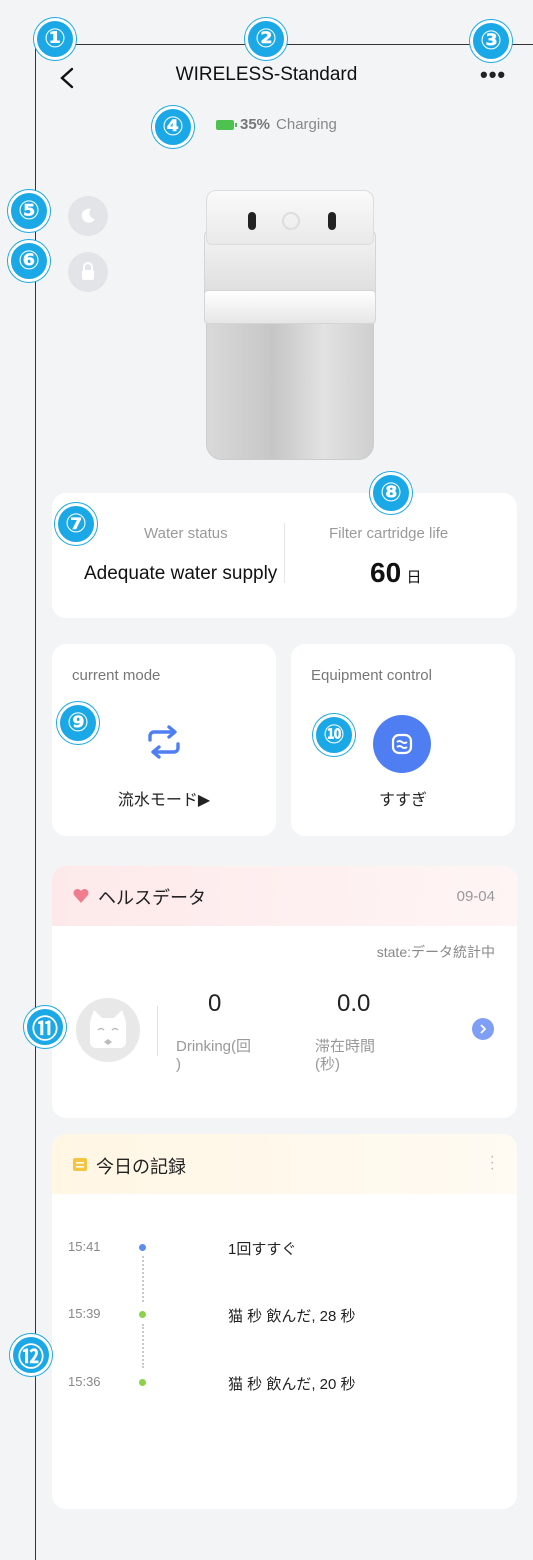 The height and width of the screenshot is (1560, 533). I want to click on moon-icon, so click(88, 215).